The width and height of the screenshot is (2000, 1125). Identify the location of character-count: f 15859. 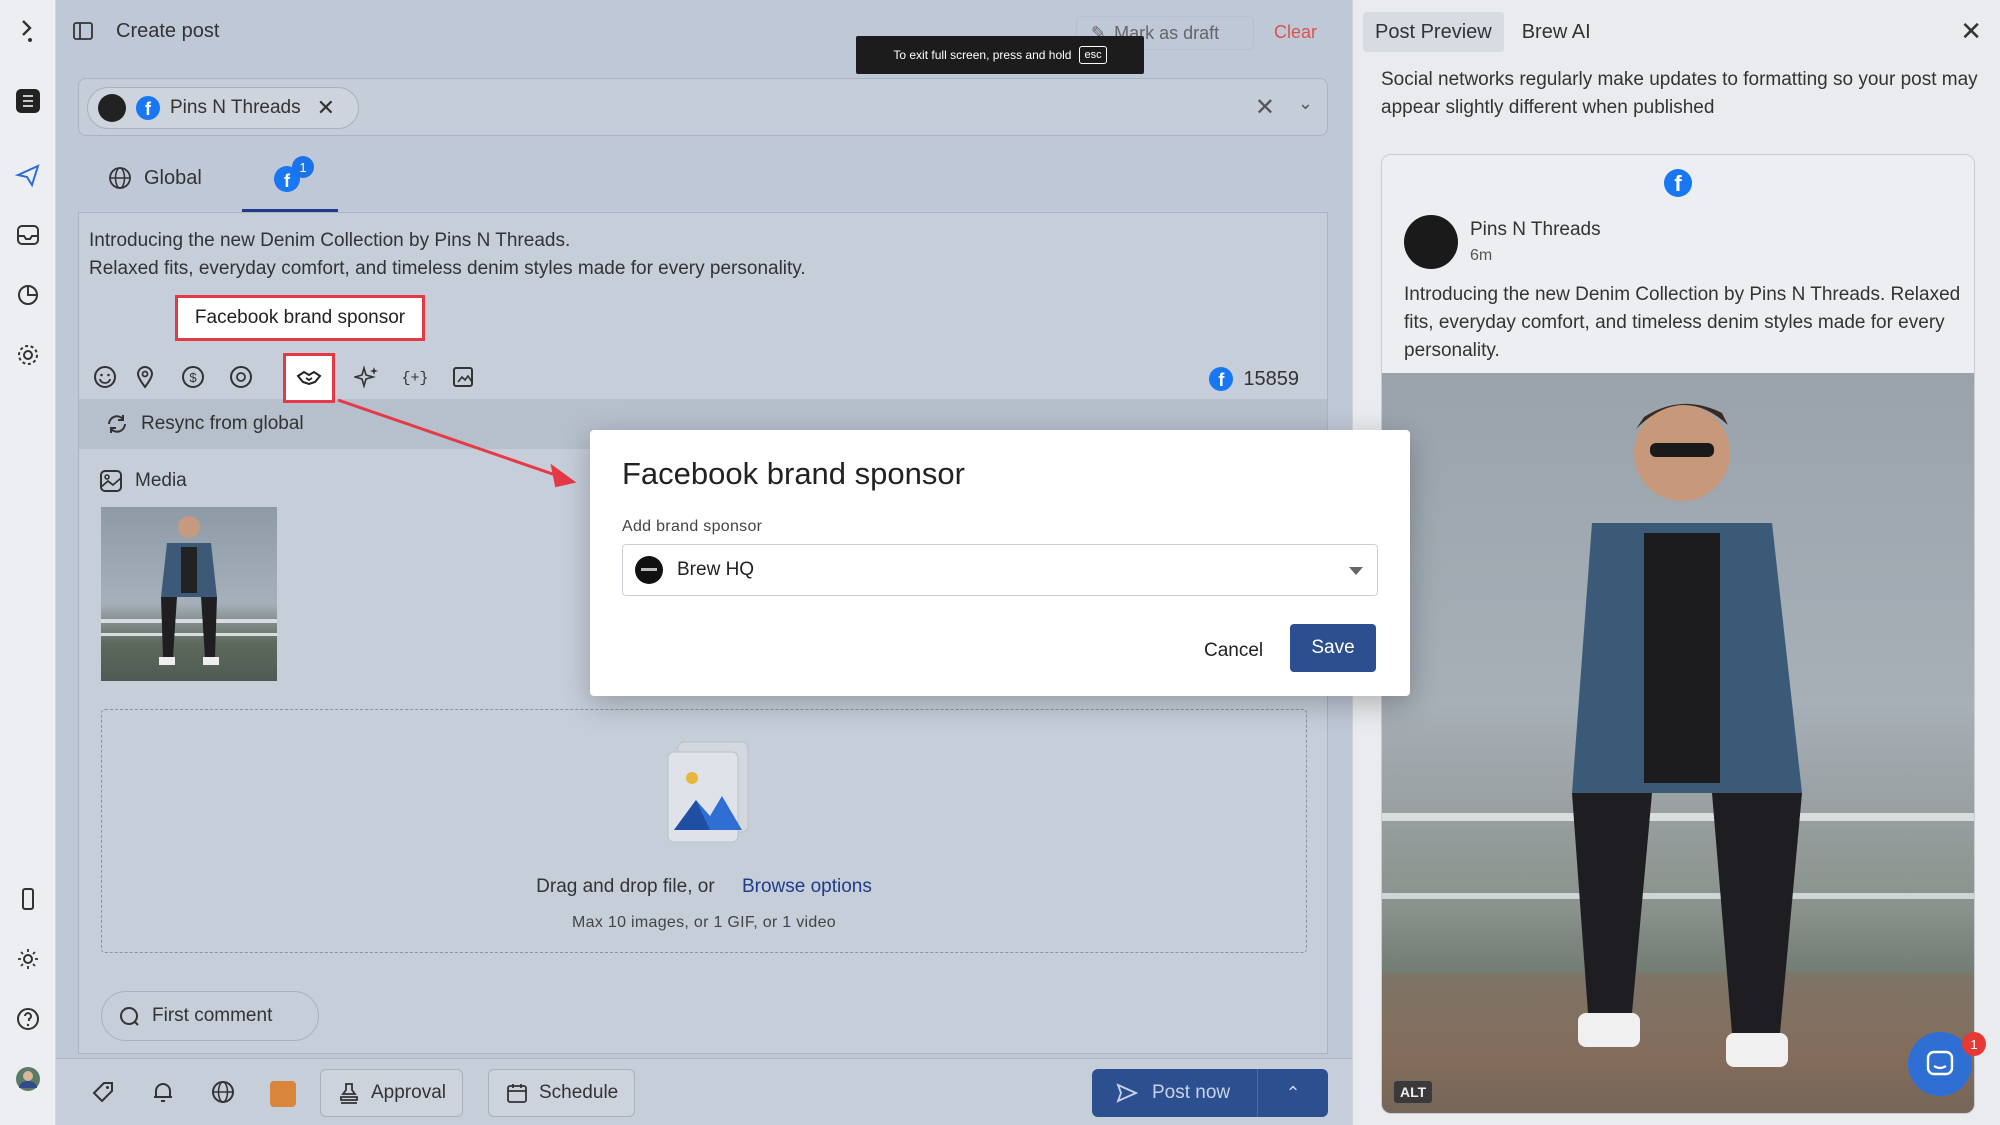
(1254, 379).